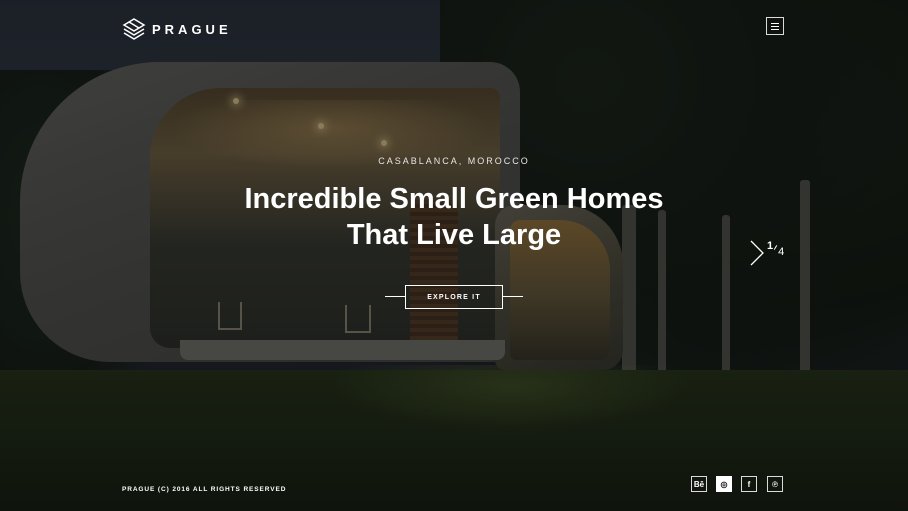 Image resolution: width=908 pixels, height=511 pixels. Describe the element at coordinates (775, 26) in the screenshot. I see `menu-button` at that location.